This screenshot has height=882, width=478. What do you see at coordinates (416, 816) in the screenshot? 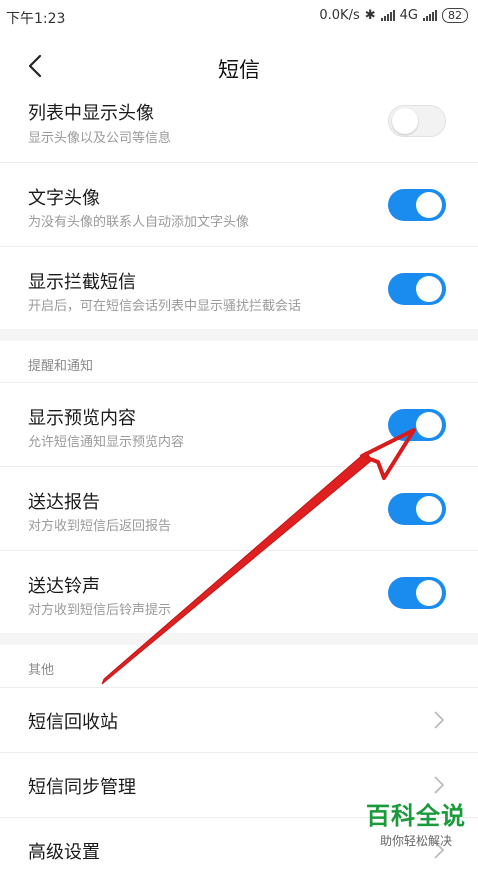
I see `watermark-brand: 百科全说` at bounding box center [416, 816].